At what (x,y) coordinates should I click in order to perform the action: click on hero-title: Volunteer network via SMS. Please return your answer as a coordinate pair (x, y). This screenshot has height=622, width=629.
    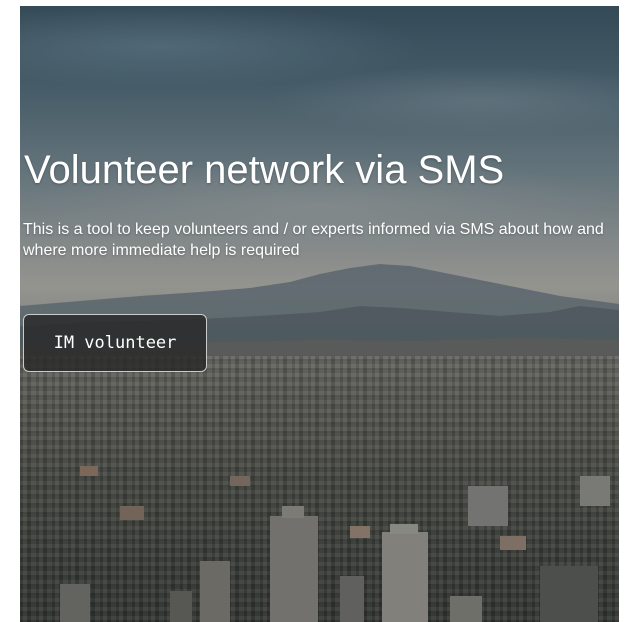
    Looking at the image, I should click on (264, 170).